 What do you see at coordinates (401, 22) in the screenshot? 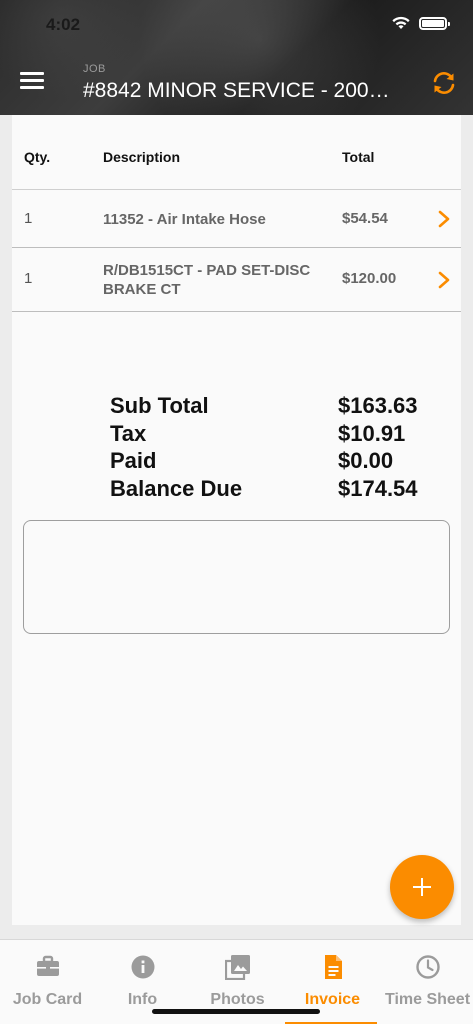
I see `wifi-icon` at bounding box center [401, 22].